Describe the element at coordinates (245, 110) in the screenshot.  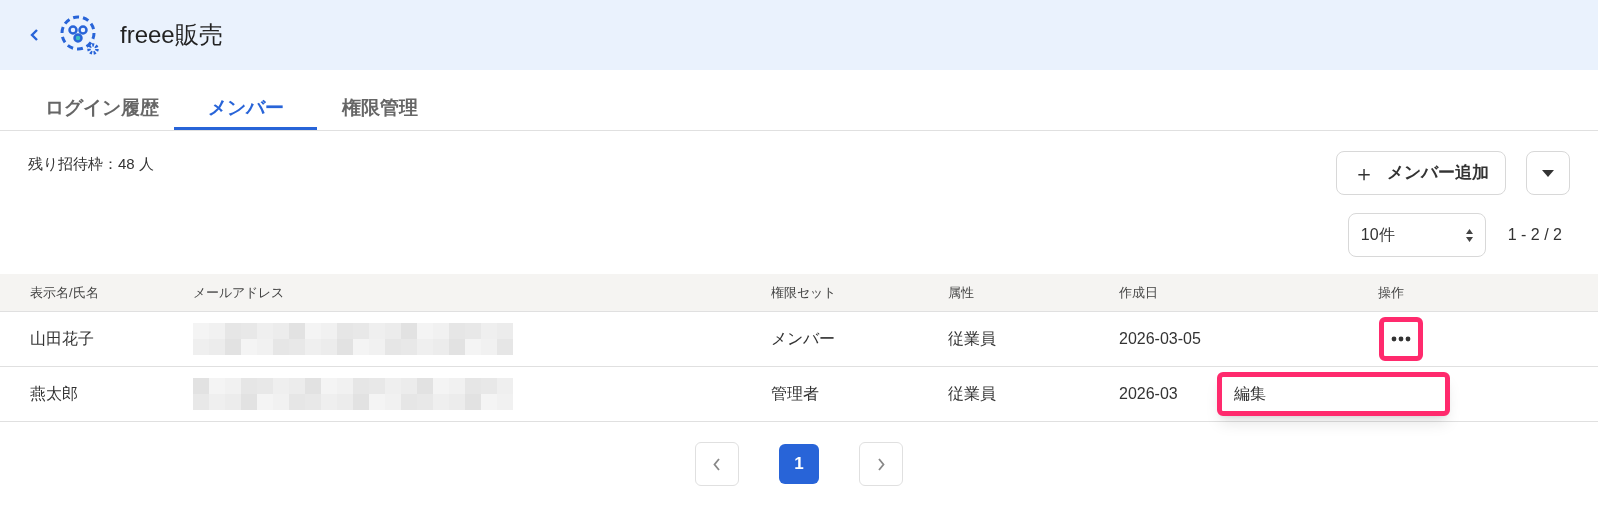
I see `tab: メンバー` at that location.